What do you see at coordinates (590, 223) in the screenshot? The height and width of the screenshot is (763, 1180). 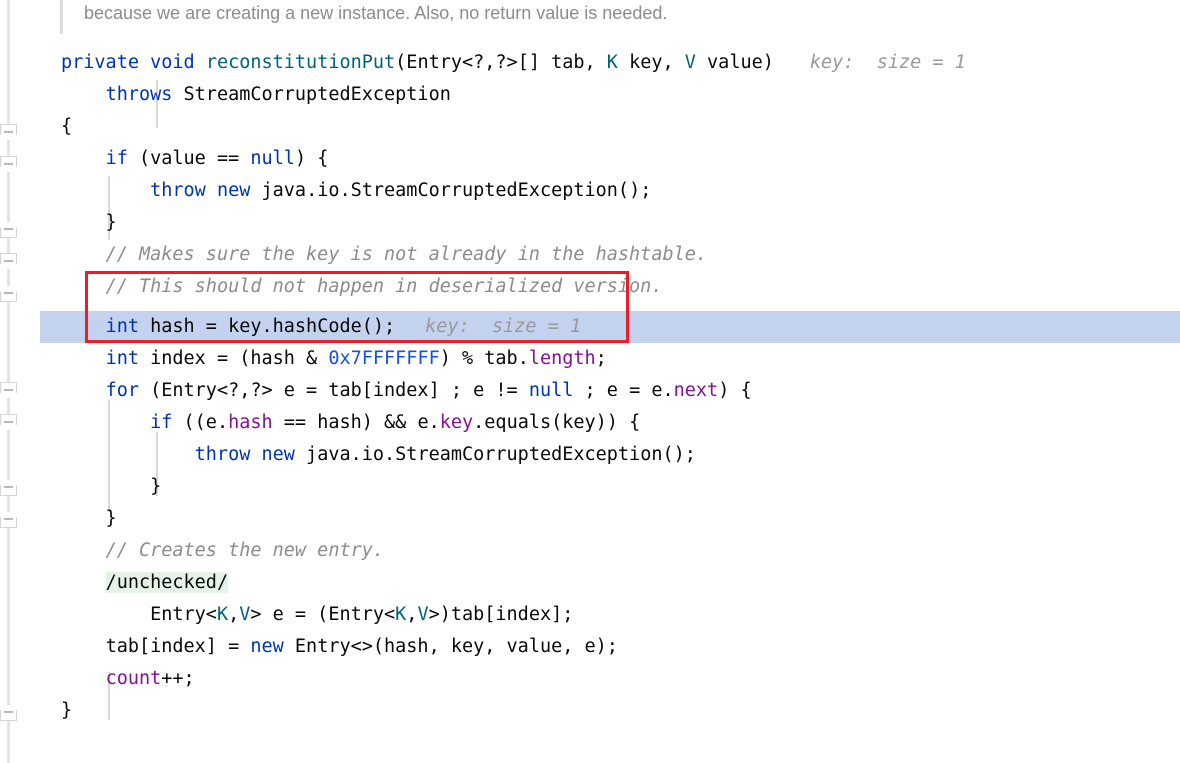 I see `code-line-6: }` at bounding box center [590, 223].